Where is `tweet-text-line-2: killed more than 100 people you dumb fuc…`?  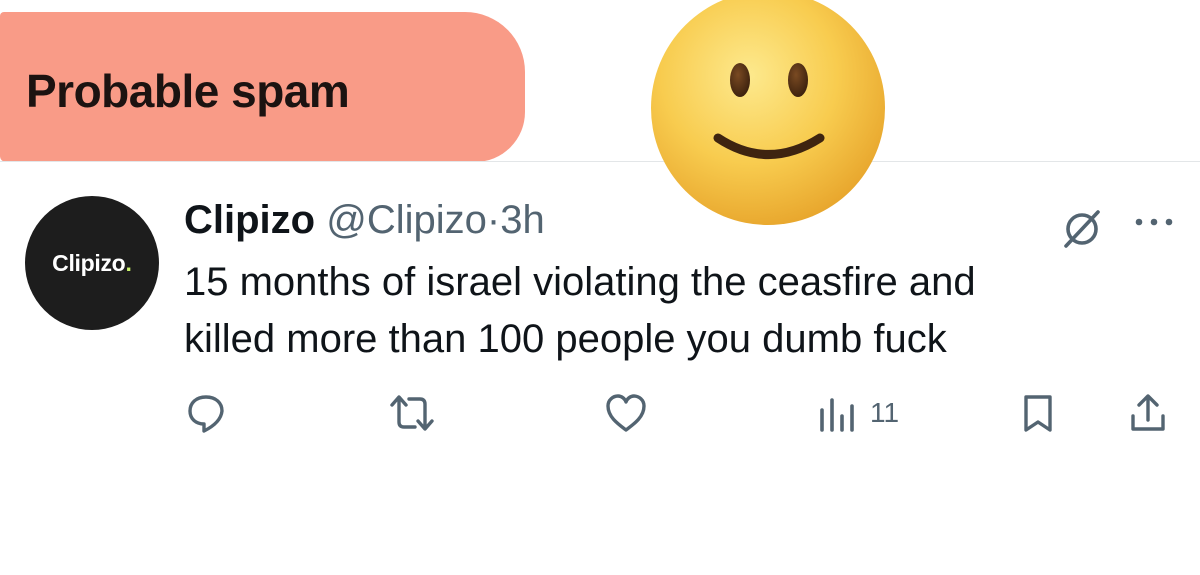
tweet-text-line-2: killed more than 100 people you dumb fuc… is located at coordinates (565, 339).